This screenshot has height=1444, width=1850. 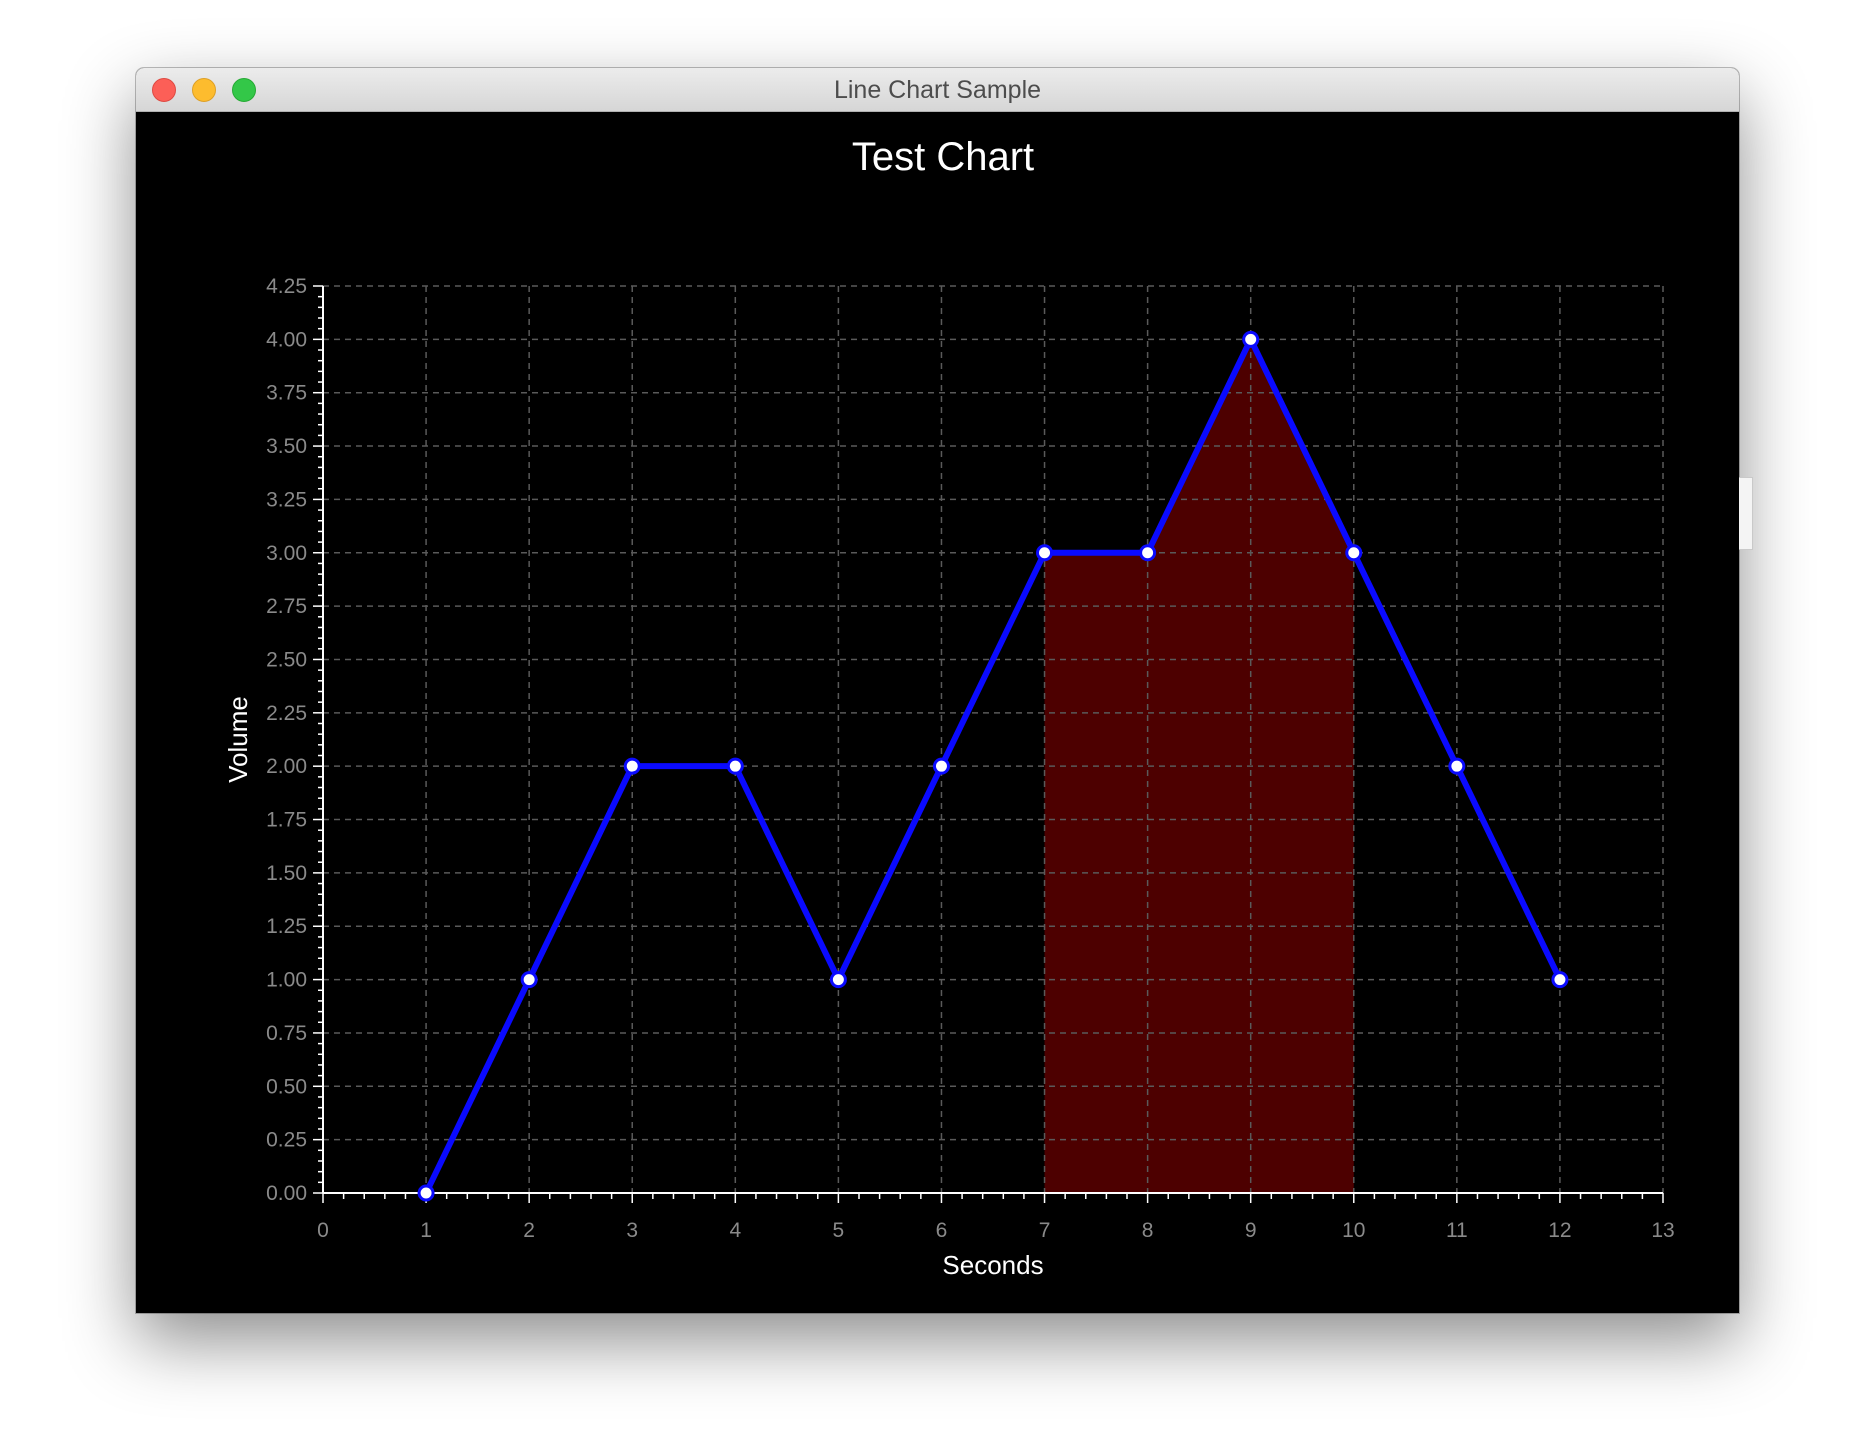 What do you see at coordinates (286, 766) in the screenshot?
I see `y-tick-label: 2.00` at bounding box center [286, 766].